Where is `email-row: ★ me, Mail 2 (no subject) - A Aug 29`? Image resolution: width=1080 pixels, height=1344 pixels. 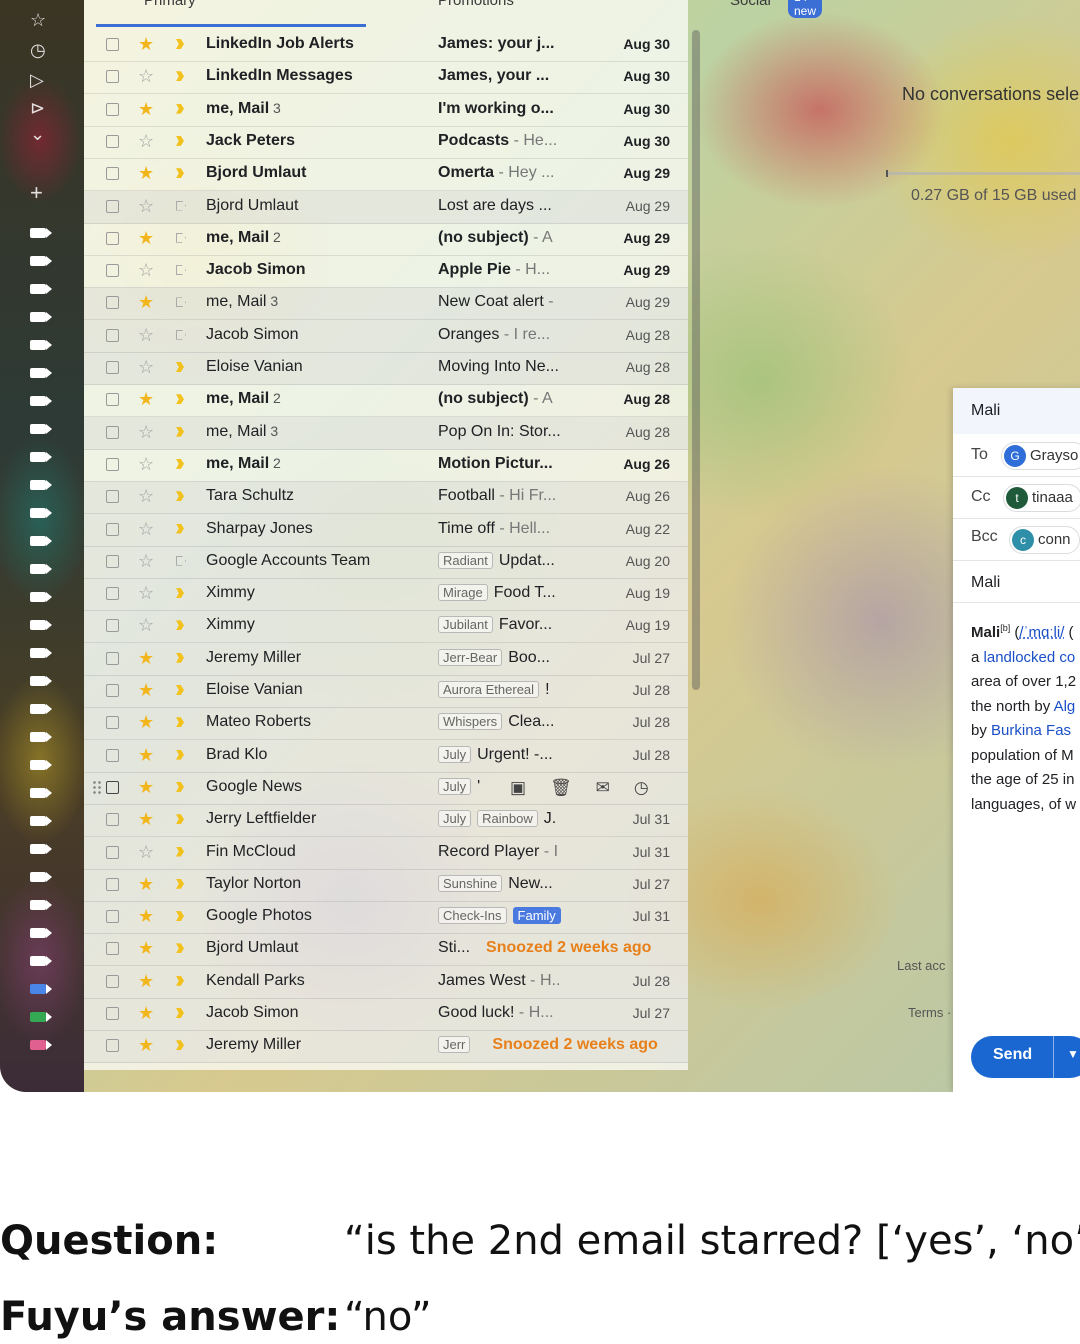
email-row: ★ me, Mail 2 (no subject) - A Aug 29 is located at coordinates (386, 239).